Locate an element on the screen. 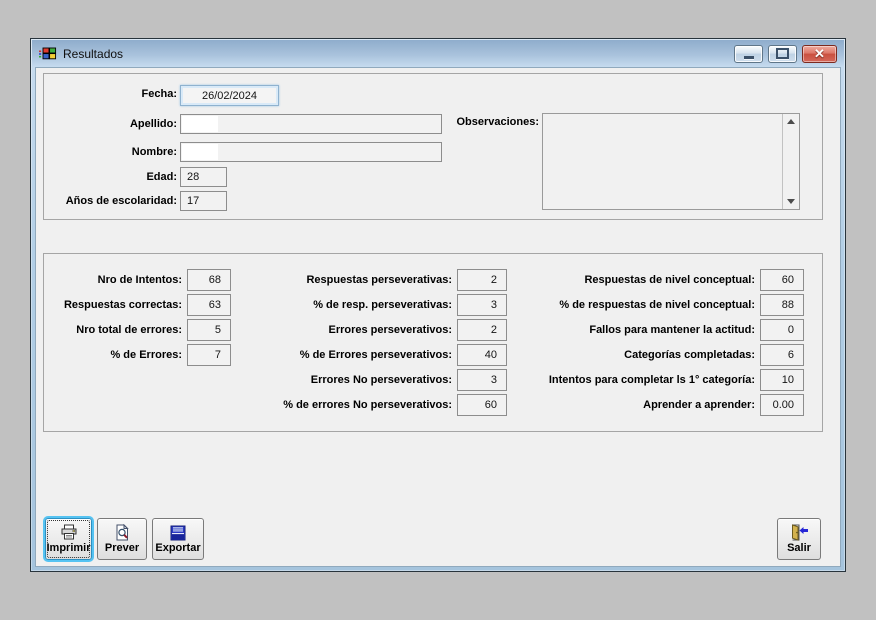 This screenshot has height=620, width=876. result-row: % de errores No perseverativos: 60 is located at coordinates (365, 405).